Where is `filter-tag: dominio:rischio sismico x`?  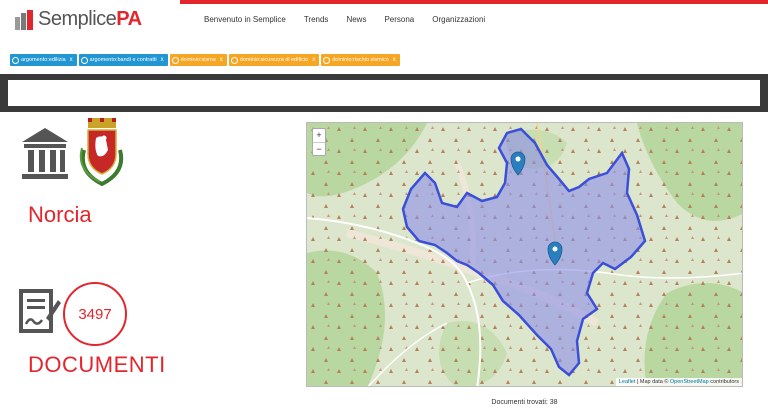 filter-tag: dominio:rischio sismico x is located at coordinates (360, 60).